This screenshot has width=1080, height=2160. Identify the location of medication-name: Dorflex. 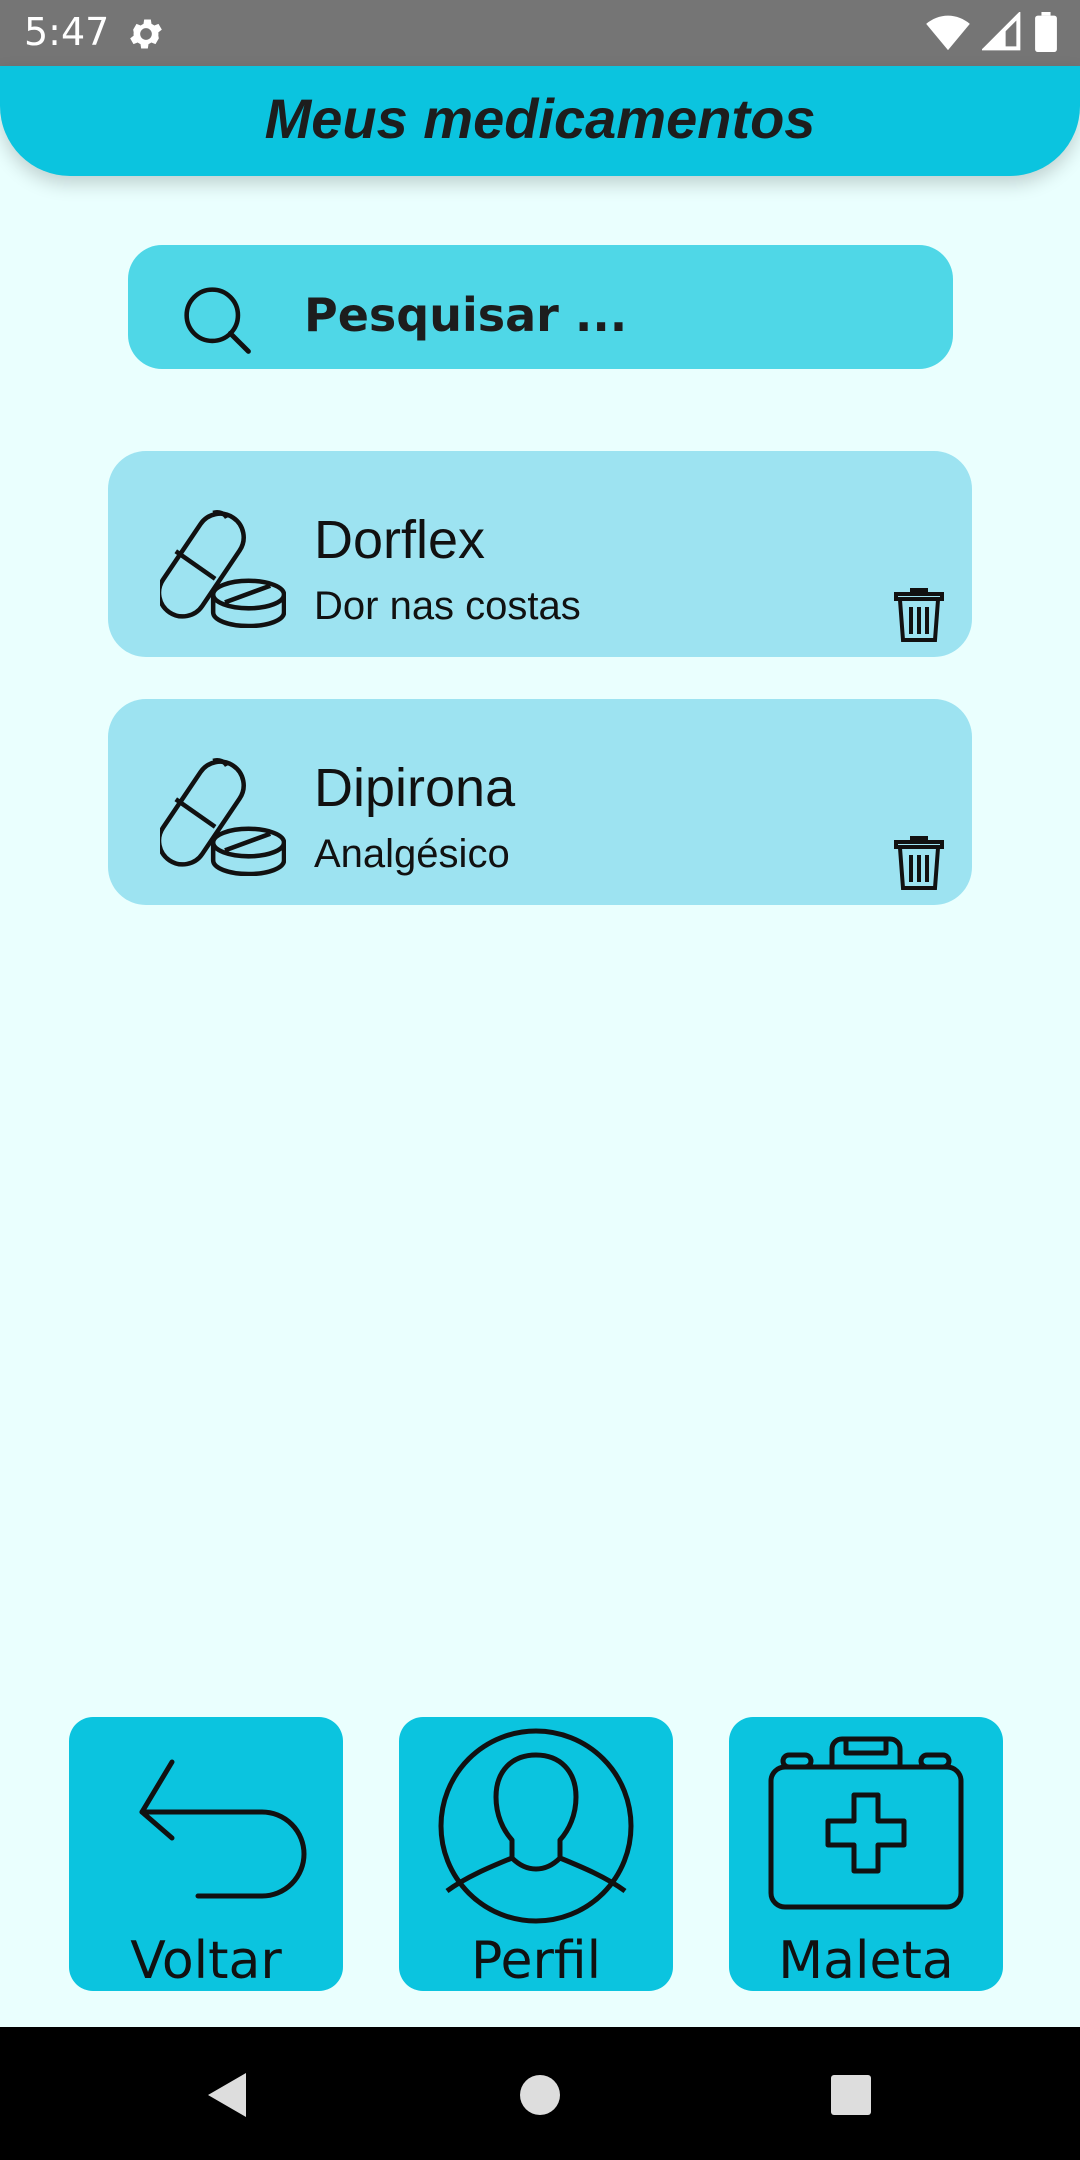
(400, 540).